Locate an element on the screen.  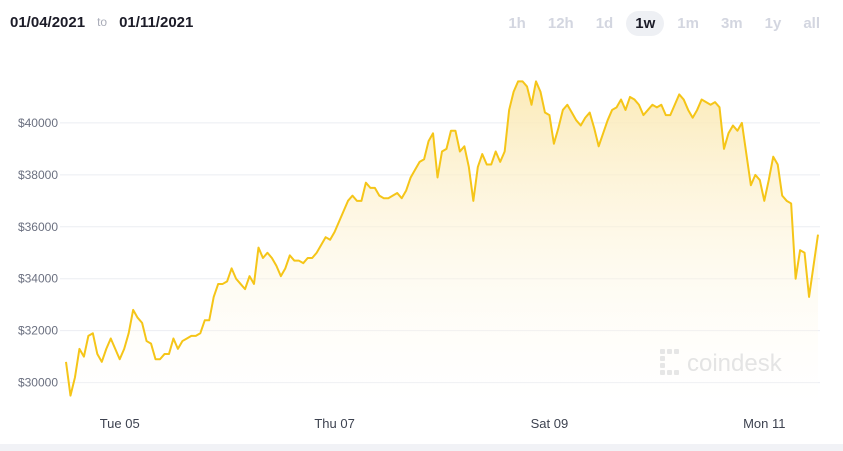
x-tick-label: Tue 05 is located at coordinates (120, 423).